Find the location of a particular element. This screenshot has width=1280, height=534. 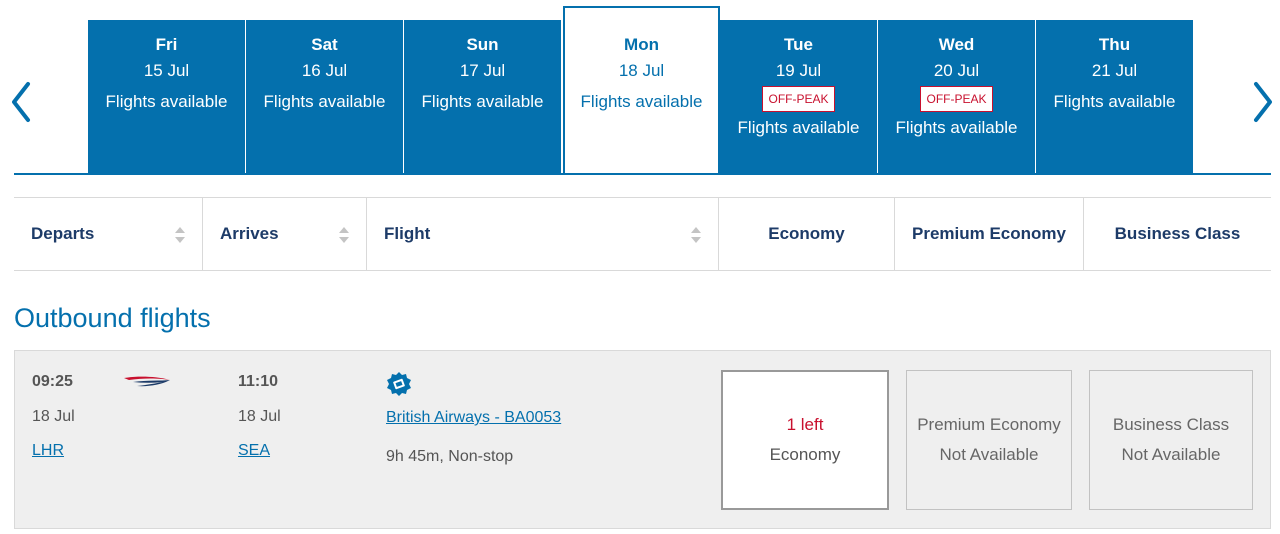

premium-economy-fare: Premium Economy Not Available is located at coordinates (989, 440).